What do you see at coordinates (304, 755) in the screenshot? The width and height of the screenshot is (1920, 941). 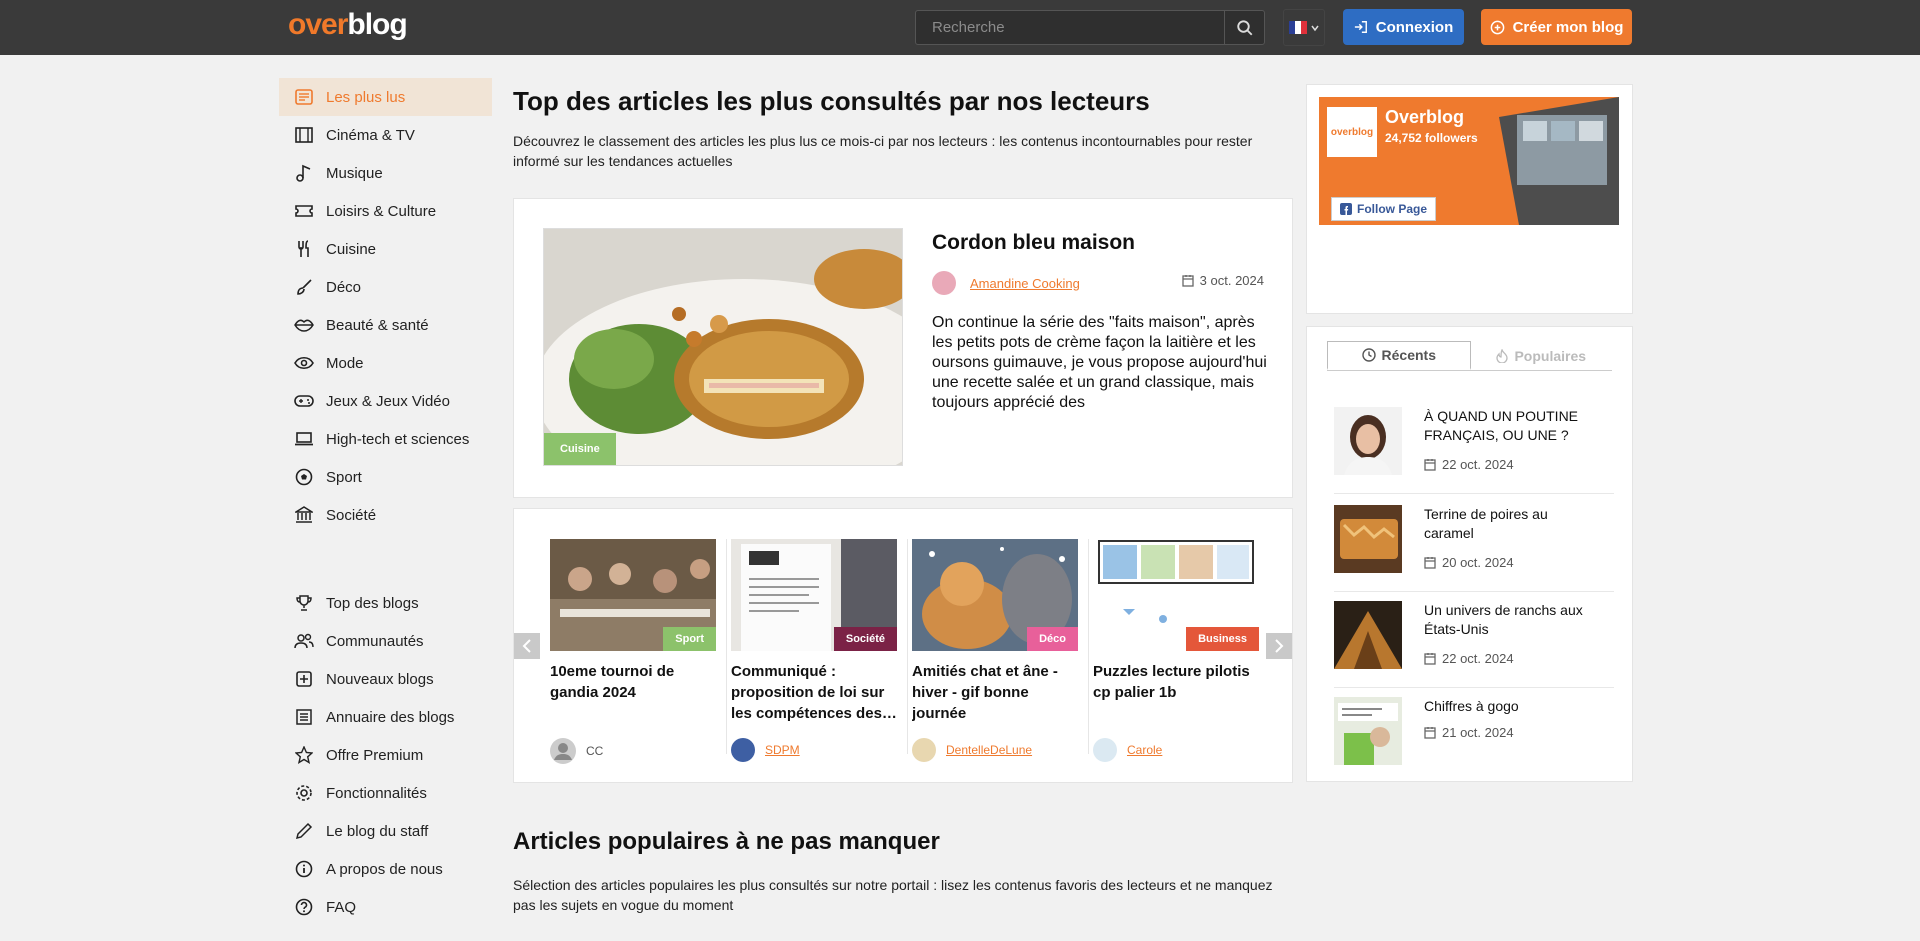 I see `star-icon` at bounding box center [304, 755].